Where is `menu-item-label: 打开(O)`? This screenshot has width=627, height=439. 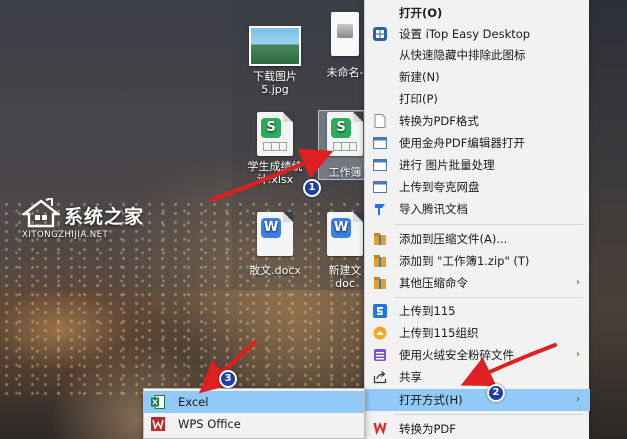
menu-item-label: 打开(O) is located at coordinates (421, 13).